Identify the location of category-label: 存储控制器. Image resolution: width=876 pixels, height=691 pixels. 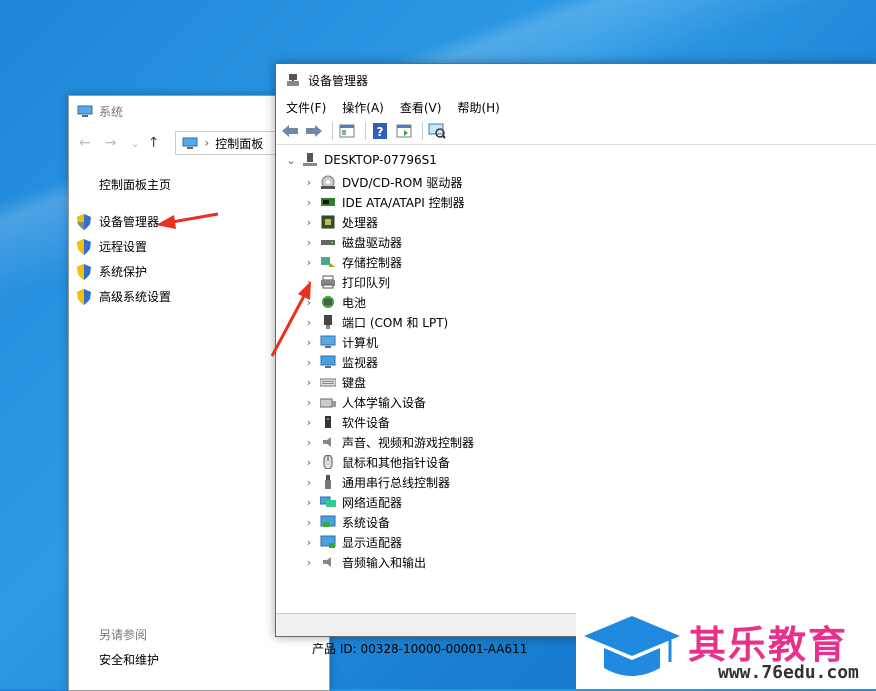
(372, 262).